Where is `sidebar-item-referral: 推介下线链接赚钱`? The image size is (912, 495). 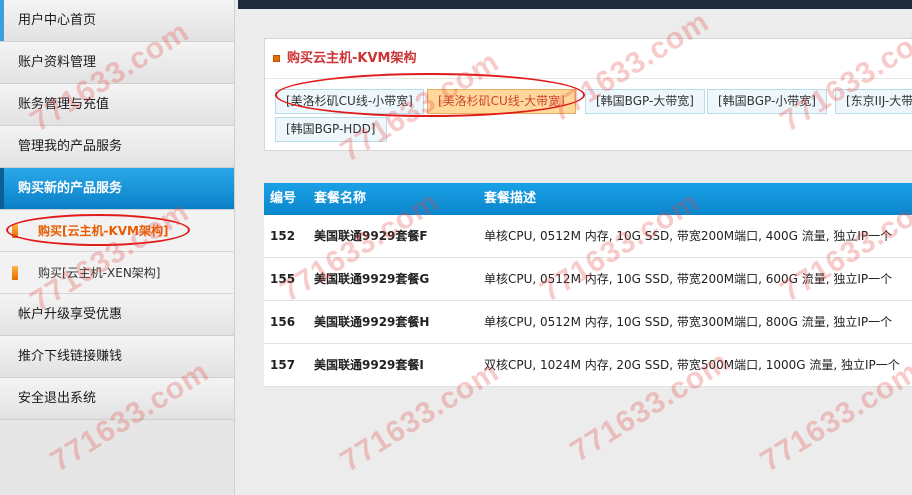 sidebar-item-referral: 推介下线链接赚钱 is located at coordinates (117, 357).